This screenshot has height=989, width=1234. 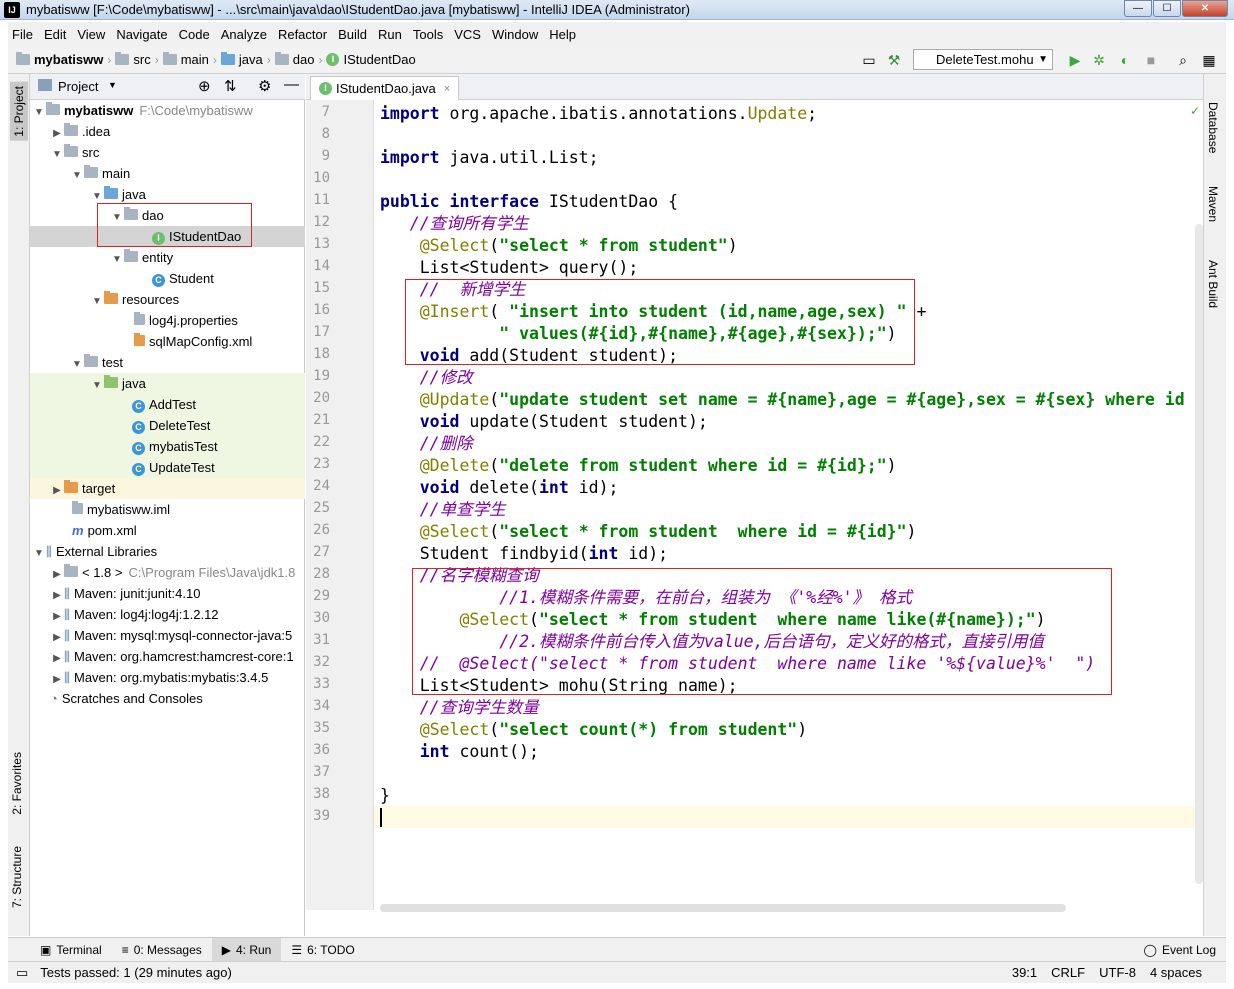 What do you see at coordinates (529, 202) in the screenshot?
I see `code-line: public interface IStudentDao {` at bounding box center [529, 202].